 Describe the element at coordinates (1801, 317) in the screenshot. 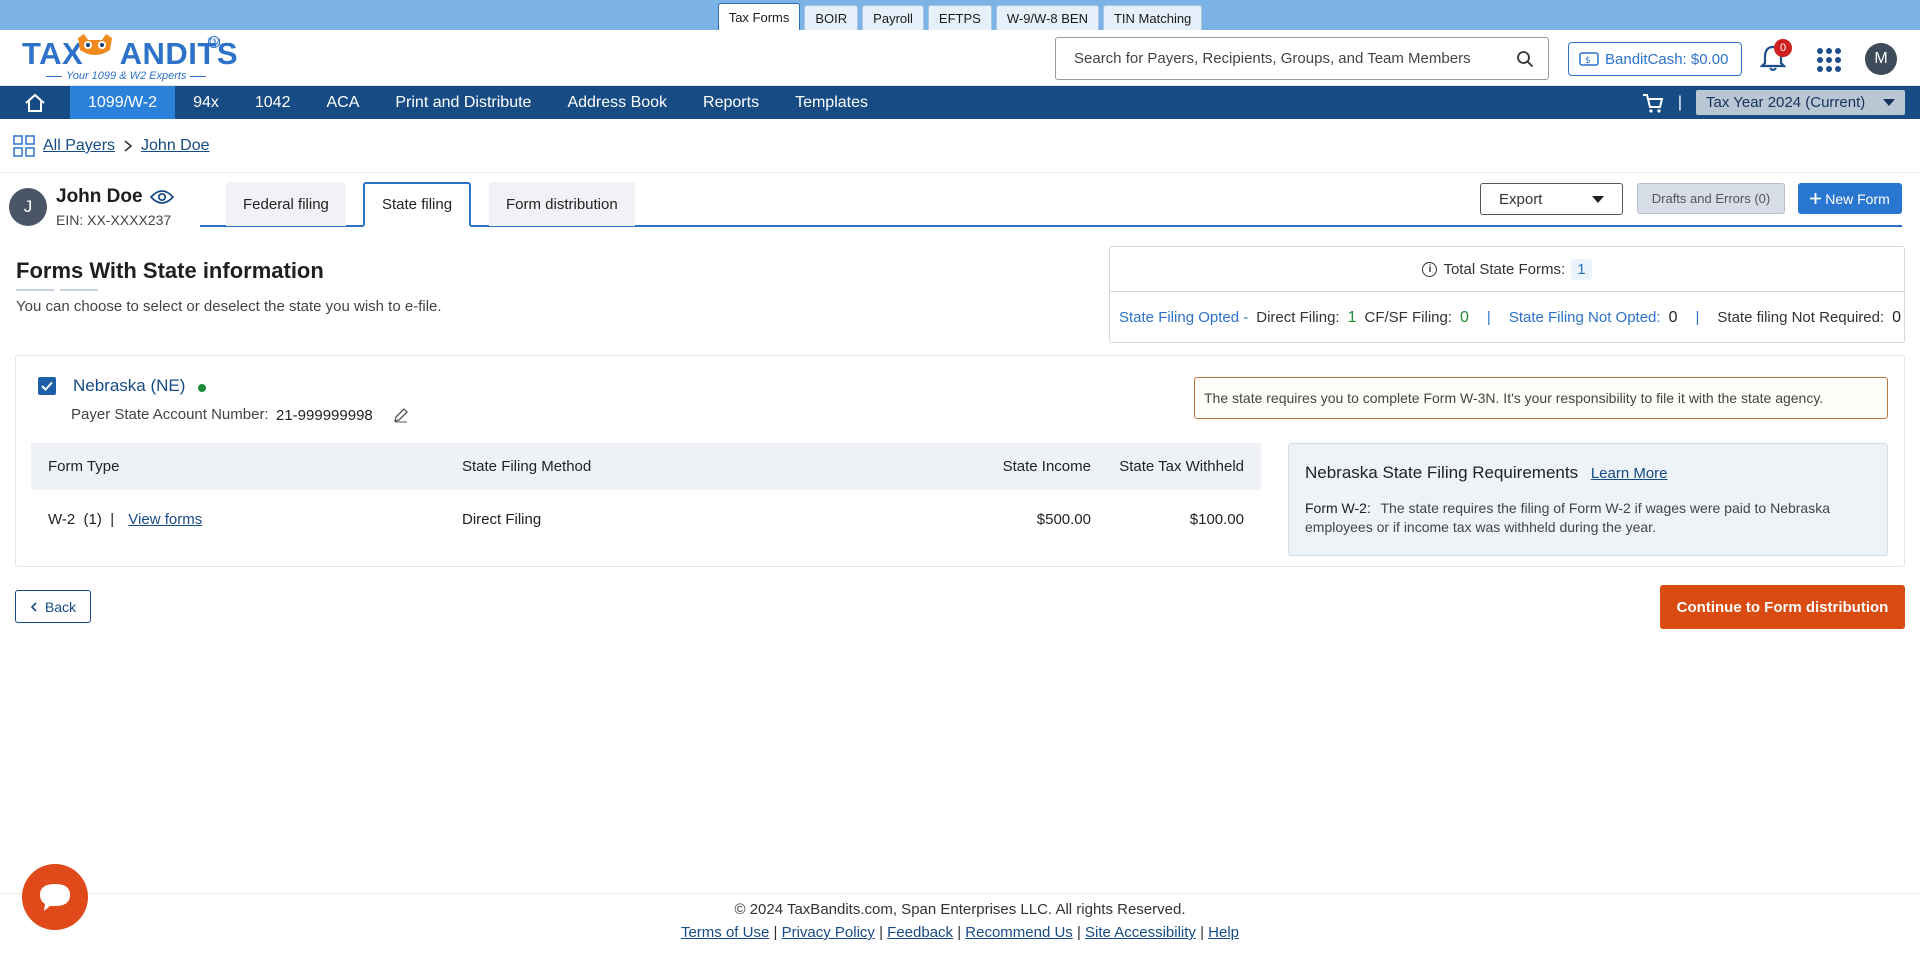

I see `not-required-label: State filing Not Required:` at that location.